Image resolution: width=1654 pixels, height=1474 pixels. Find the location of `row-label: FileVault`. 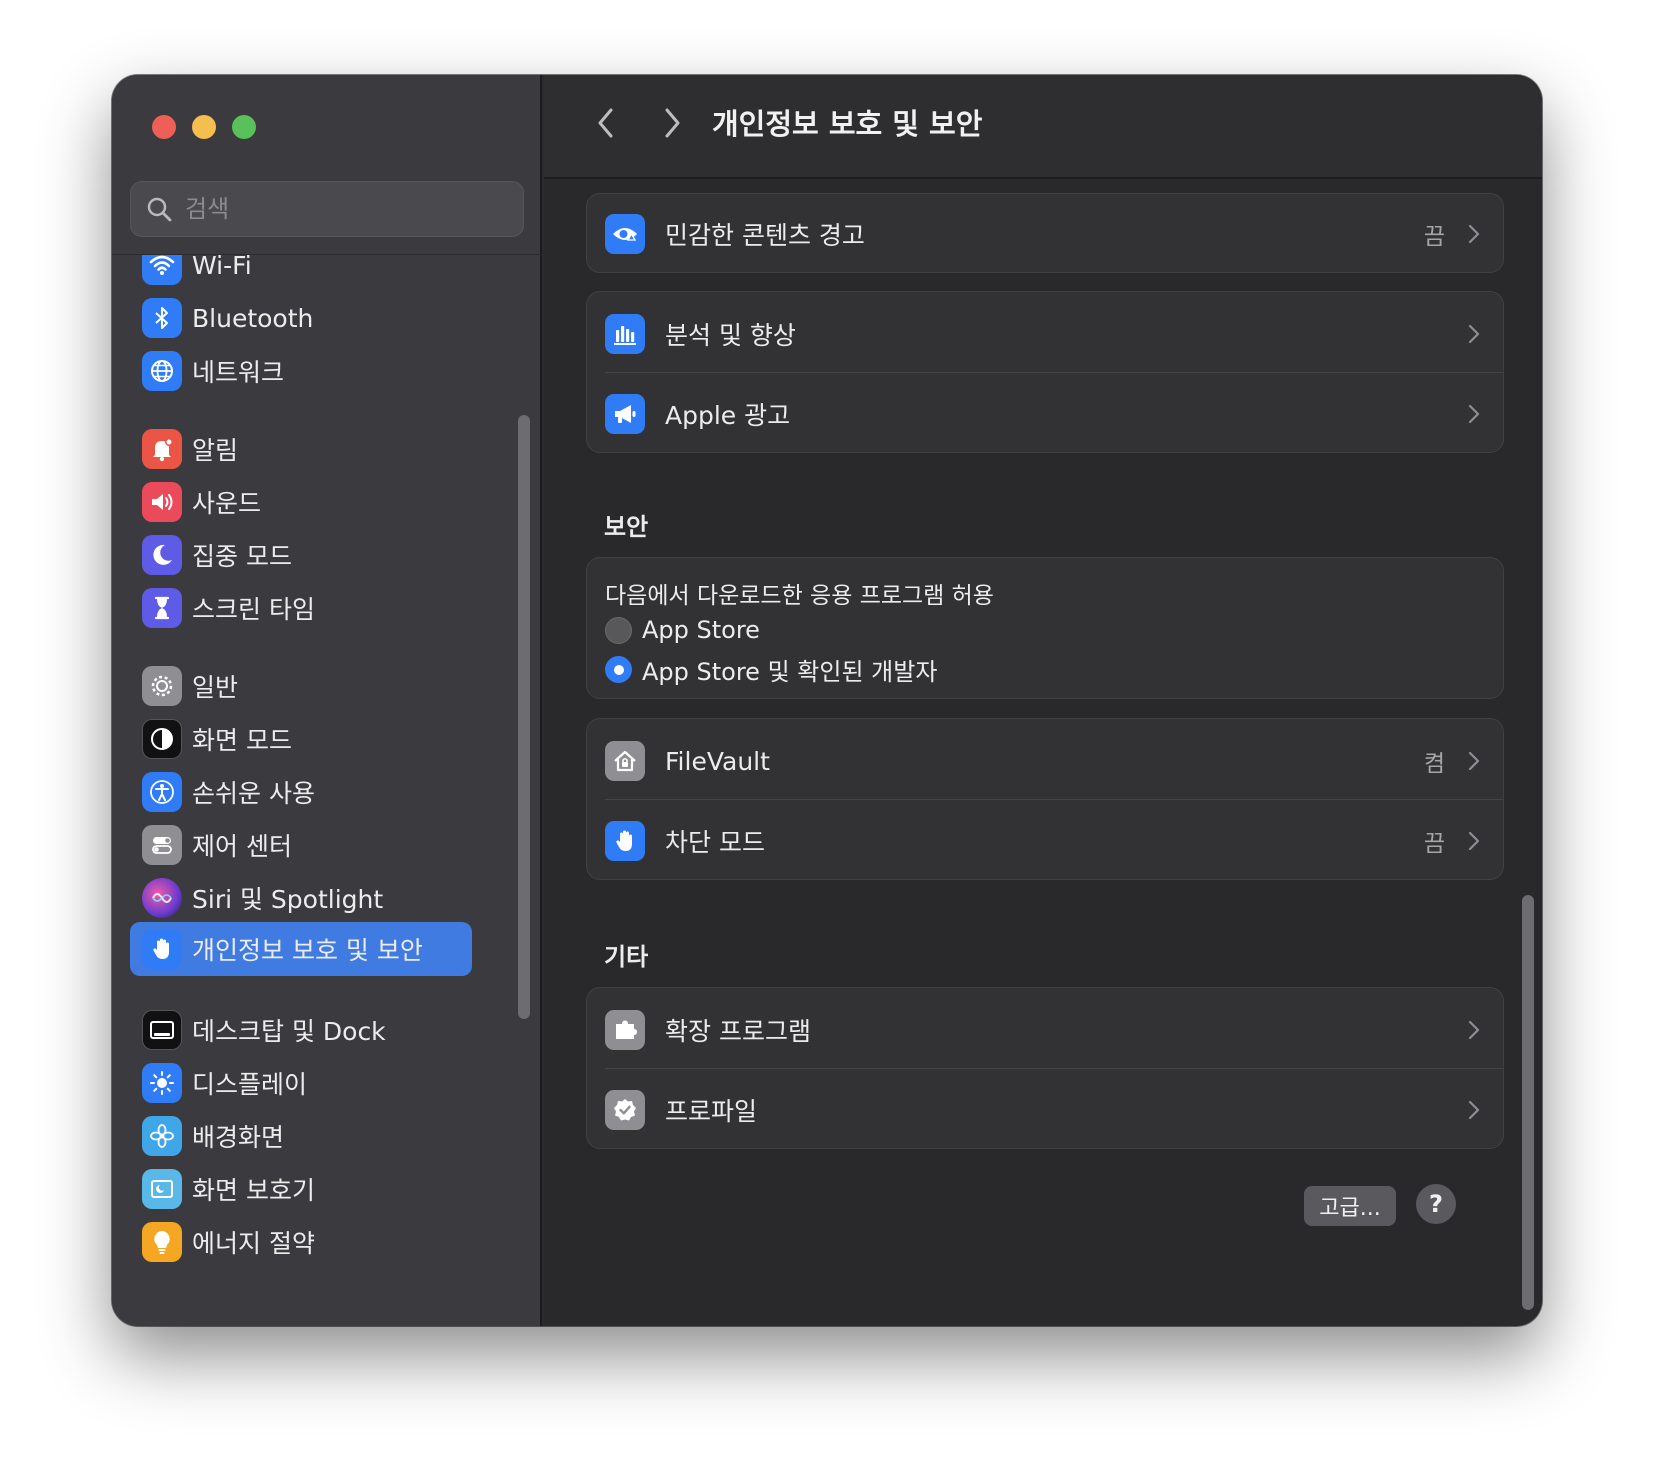

row-label: FileVault is located at coordinates (717, 761).